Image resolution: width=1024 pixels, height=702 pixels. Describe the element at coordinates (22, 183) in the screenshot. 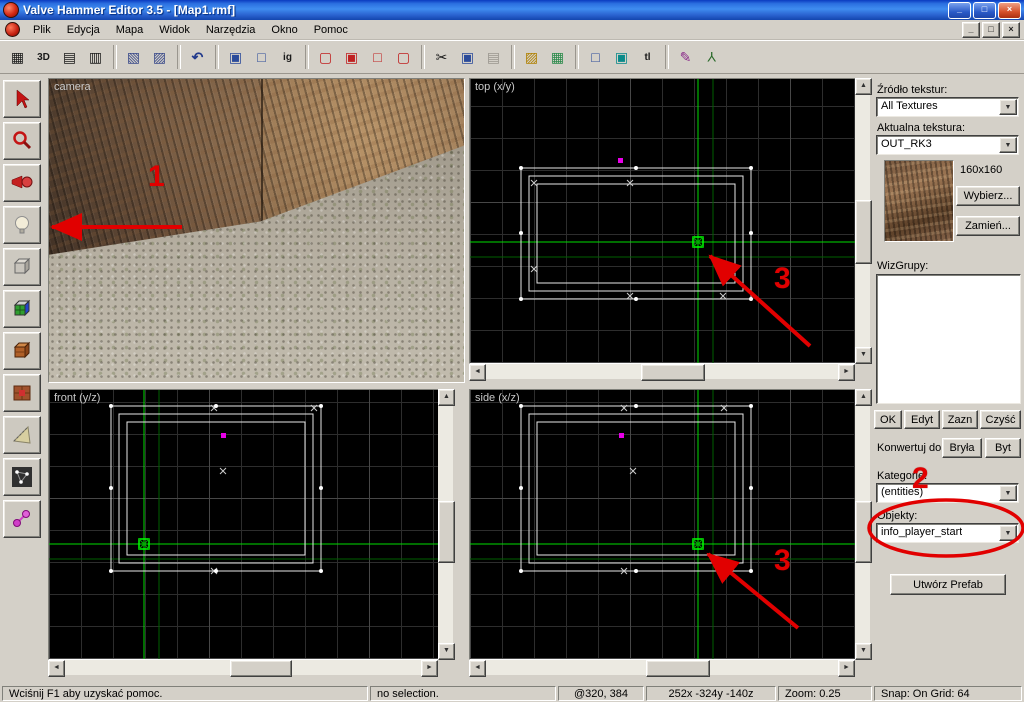

I see `camera-tool-button` at that location.